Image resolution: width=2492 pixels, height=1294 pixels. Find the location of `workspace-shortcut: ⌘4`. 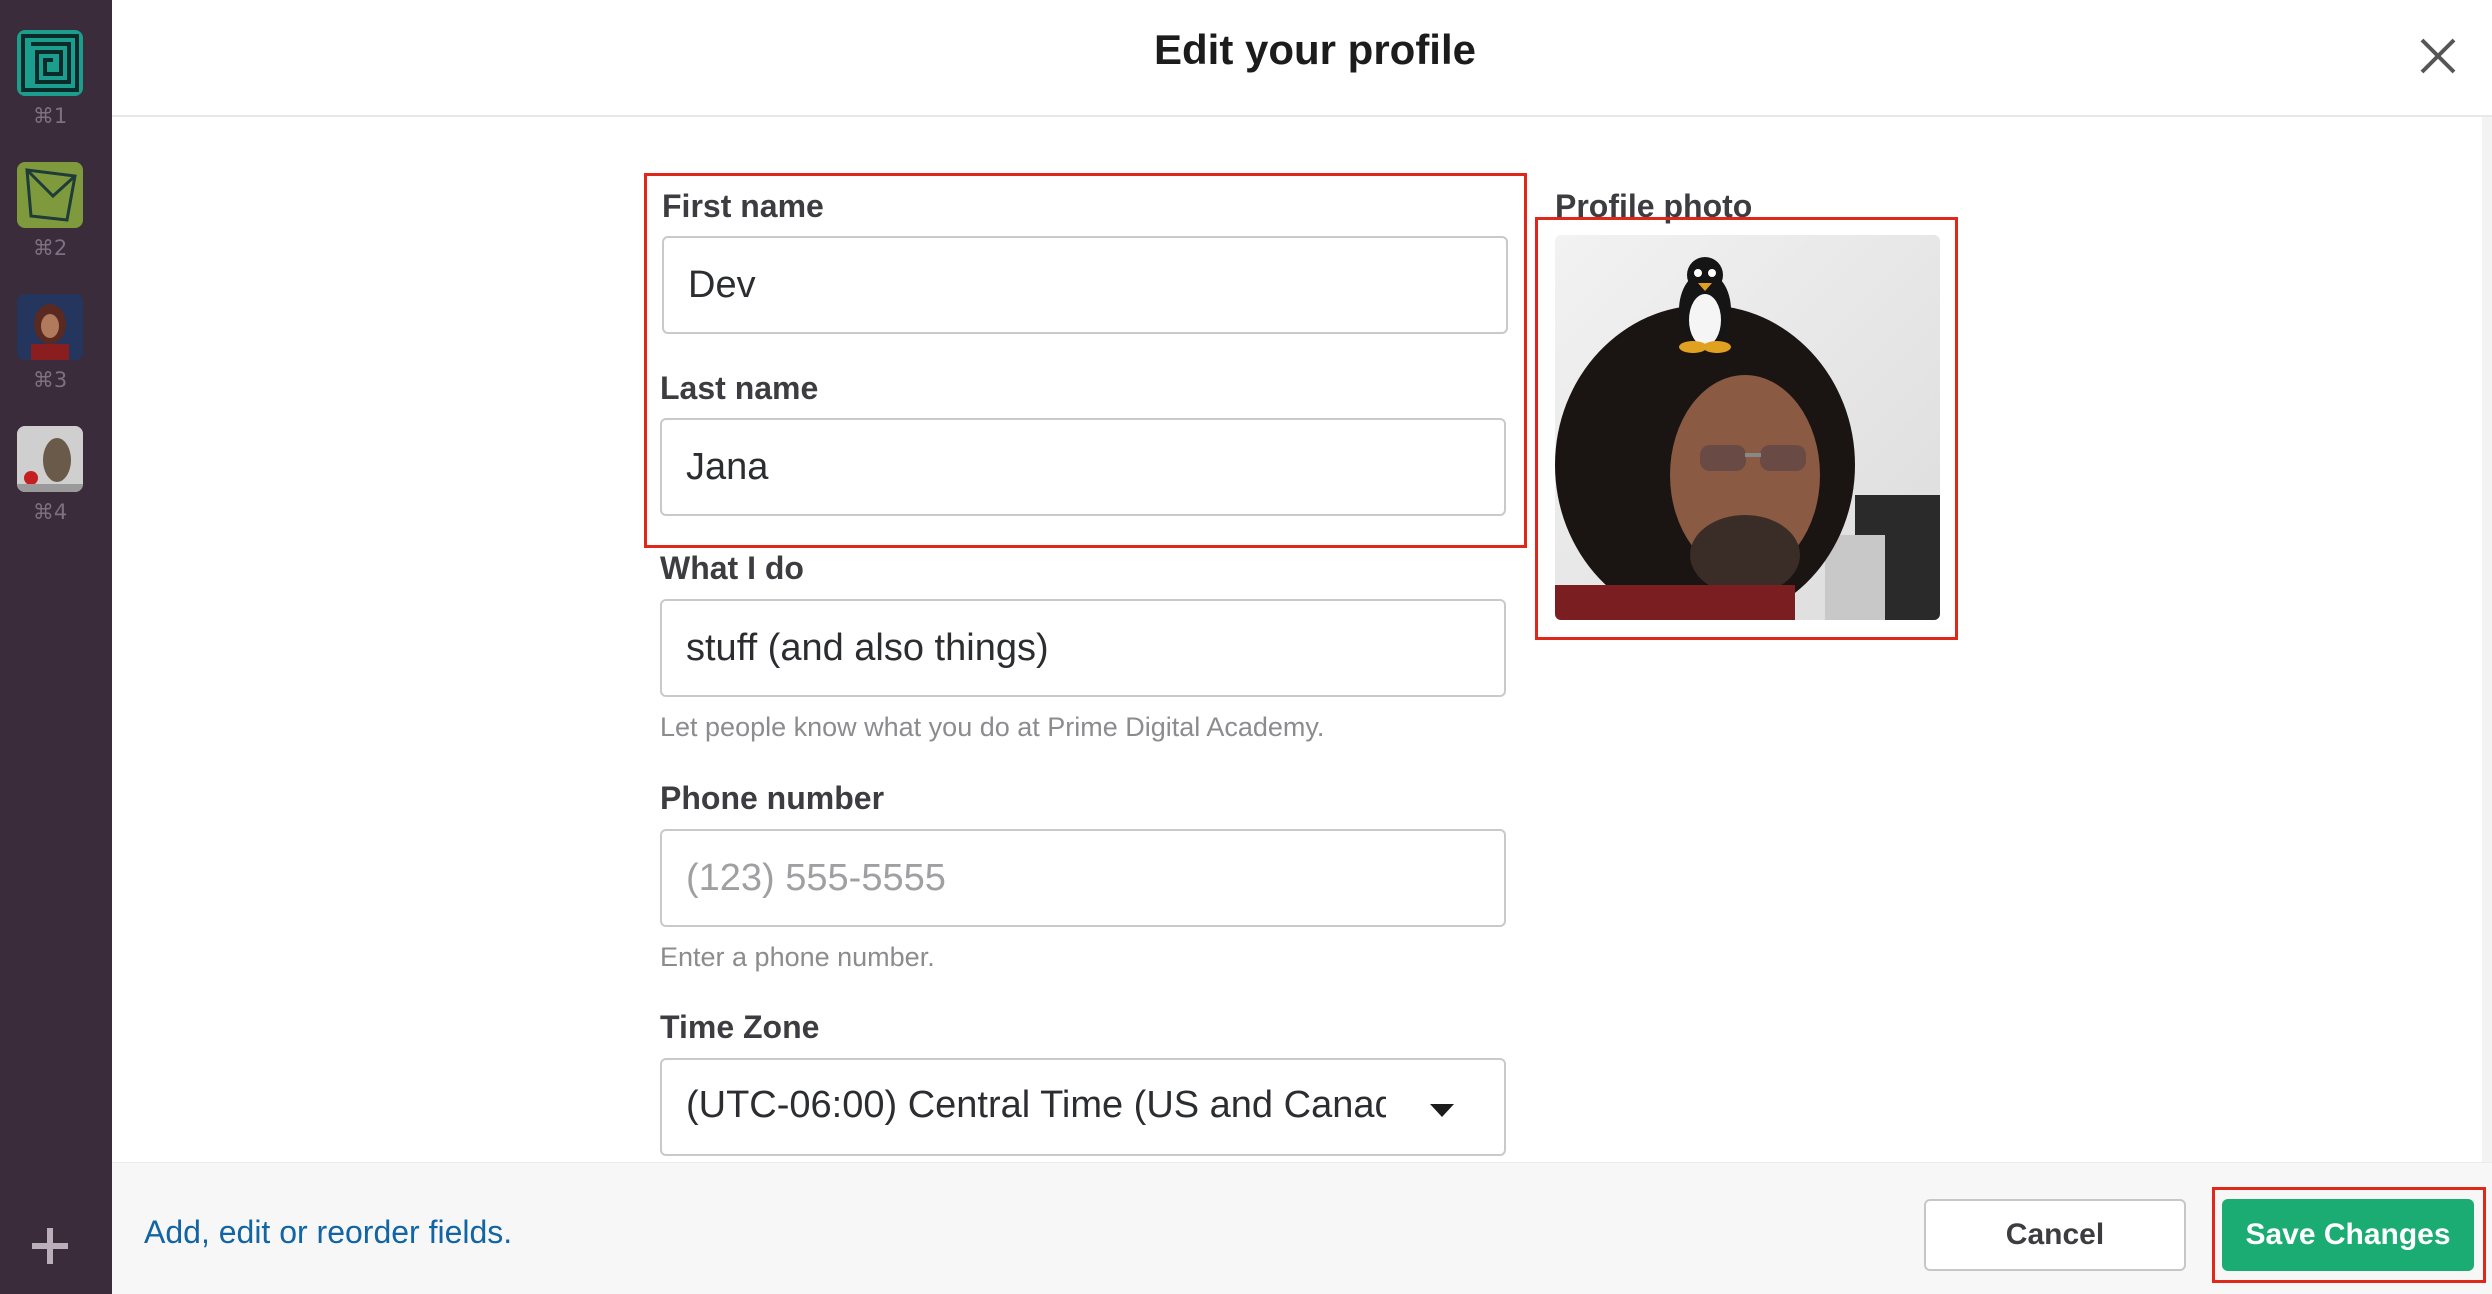

workspace-shortcut: ⌘4 is located at coordinates (50, 512).